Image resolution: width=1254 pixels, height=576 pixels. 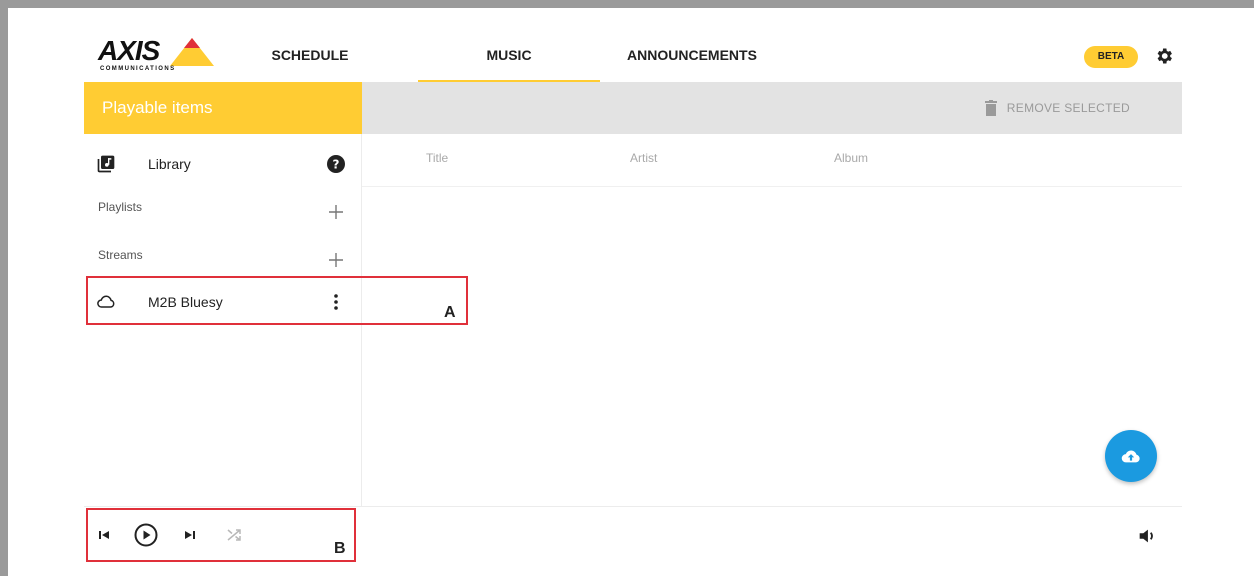 I want to click on add-playlist-icon, so click(x=336, y=212).